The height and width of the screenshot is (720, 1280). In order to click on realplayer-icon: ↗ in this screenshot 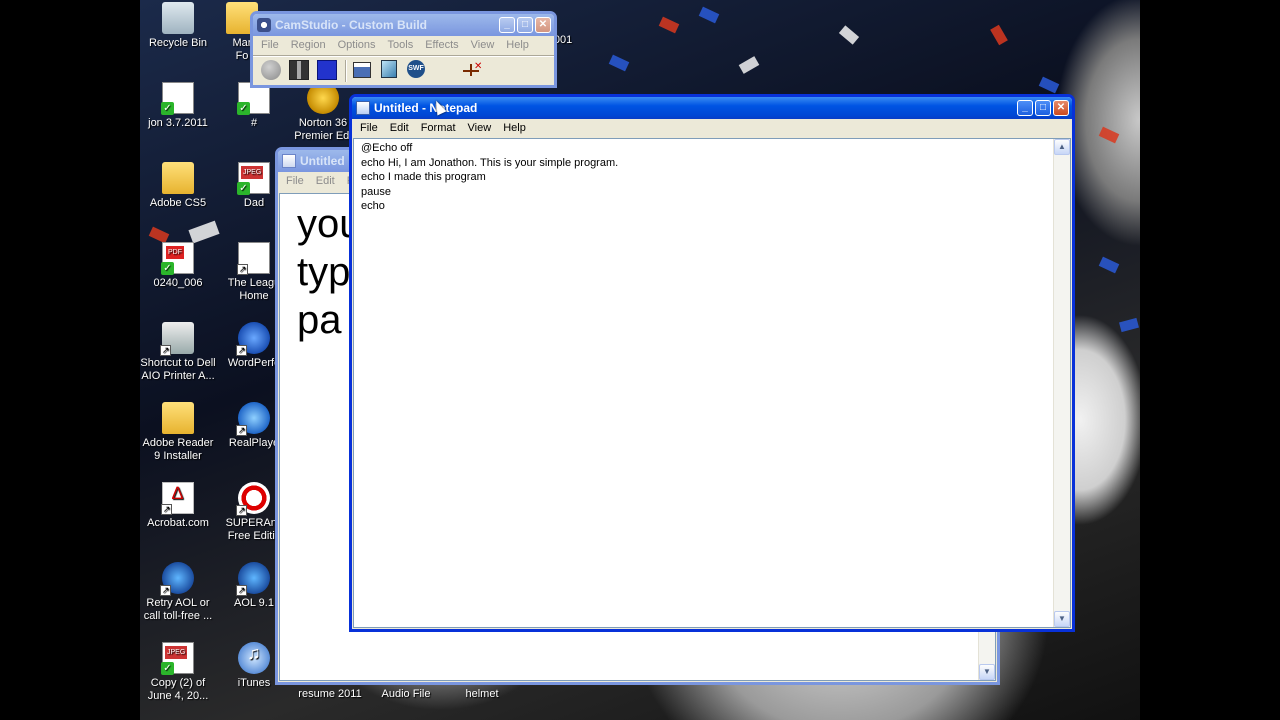, I will do `click(253, 419)`.